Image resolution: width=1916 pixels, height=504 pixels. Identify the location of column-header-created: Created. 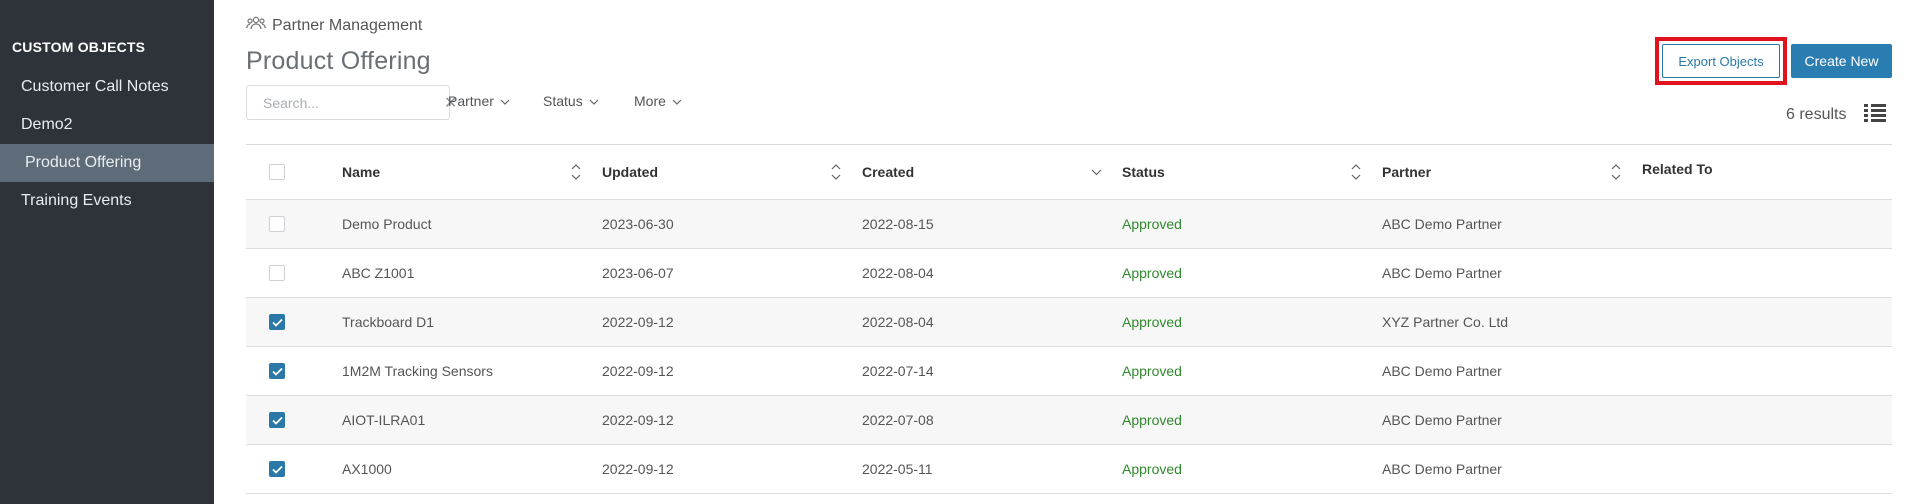
(992, 172).